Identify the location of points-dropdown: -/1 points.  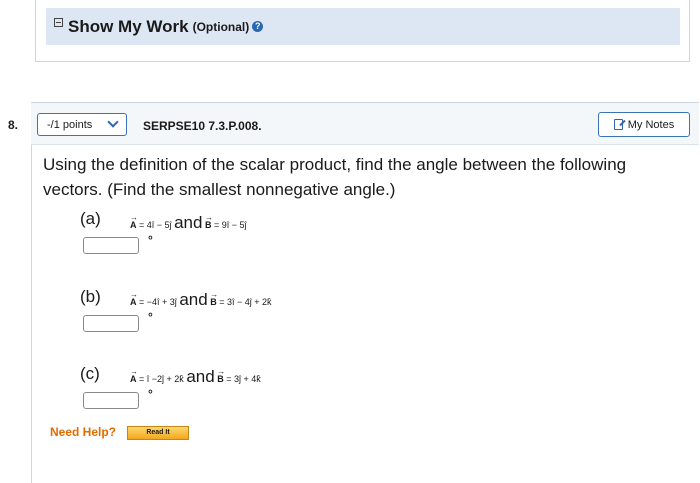
(82, 124).